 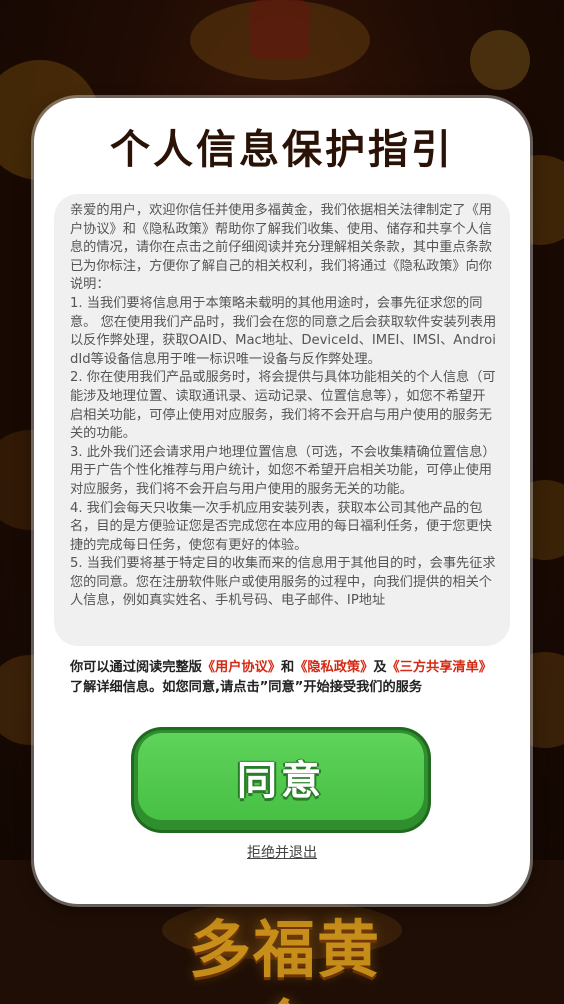 I want to click on notice-and2: 及, so click(x=380, y=667).